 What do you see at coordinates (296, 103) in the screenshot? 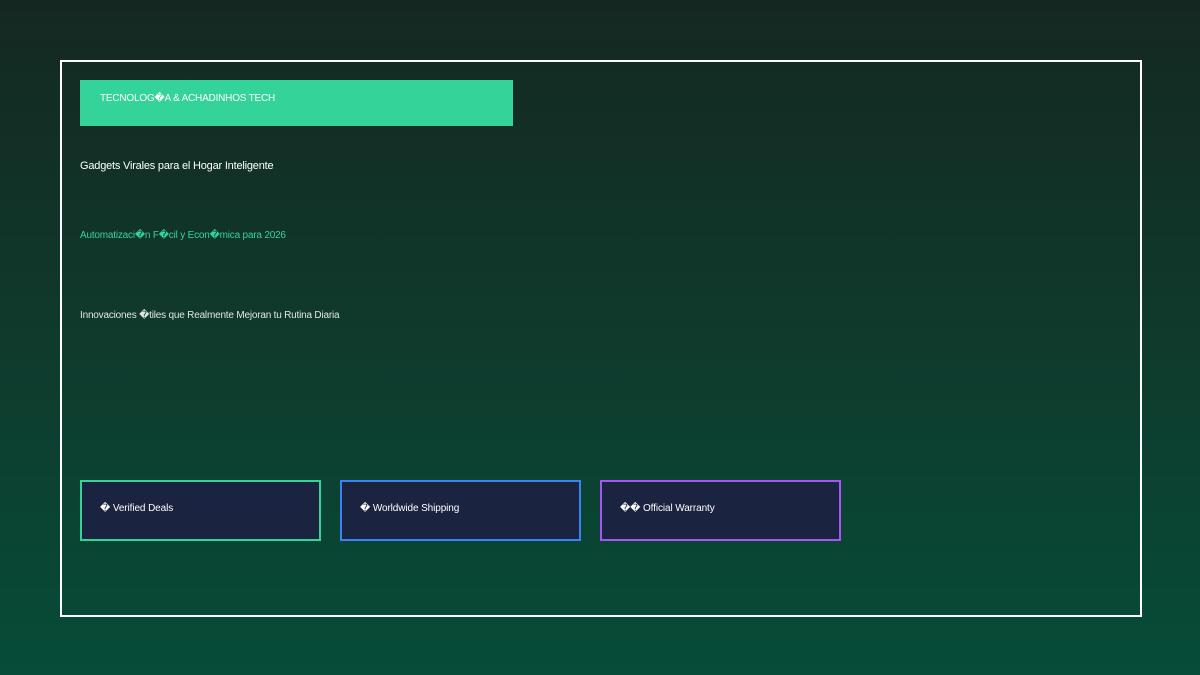
I see `category-banner: TECNOLOG�A & ACHADINHOS TECH` at bounding box center [296, 103].